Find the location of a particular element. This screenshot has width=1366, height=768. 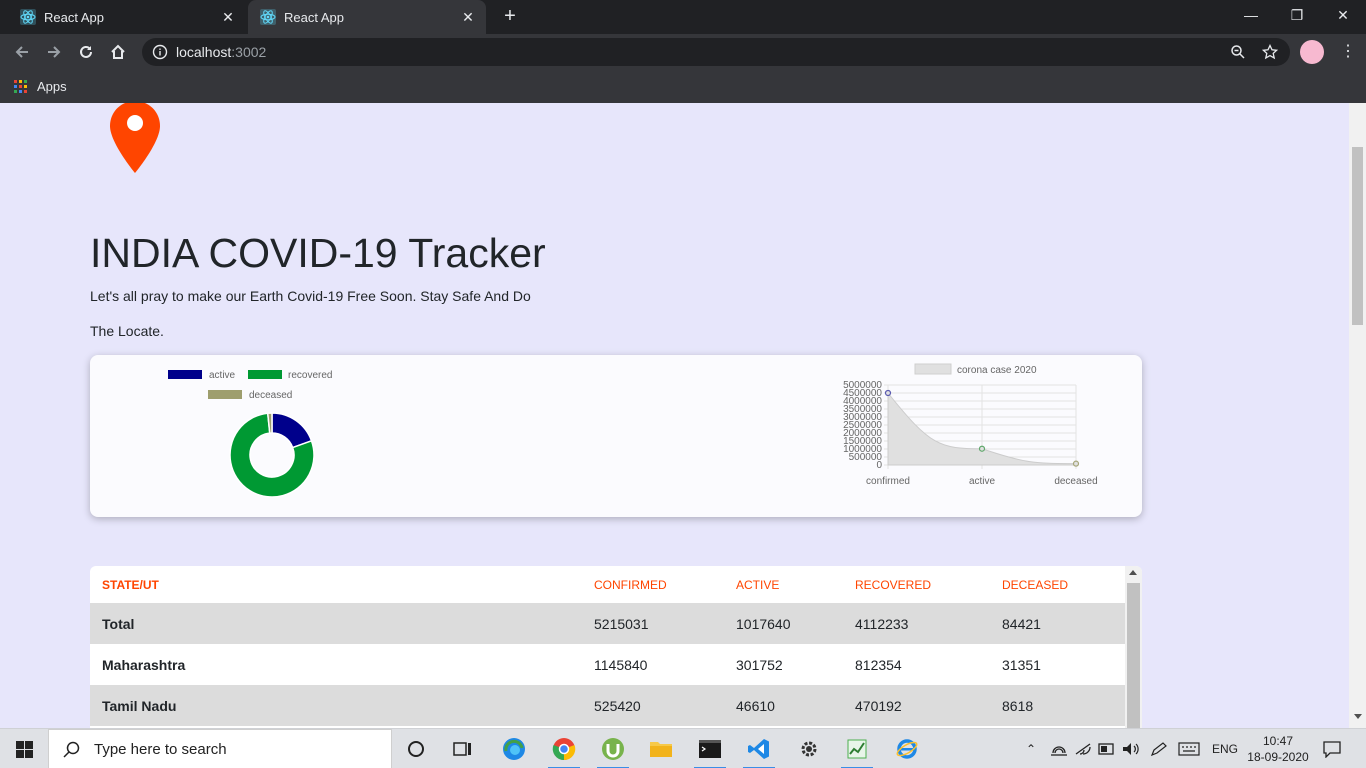

browser-tab-bar: React App ✕ React App ✕ + — ❐ ✕ is located at coordinates (683, 17).